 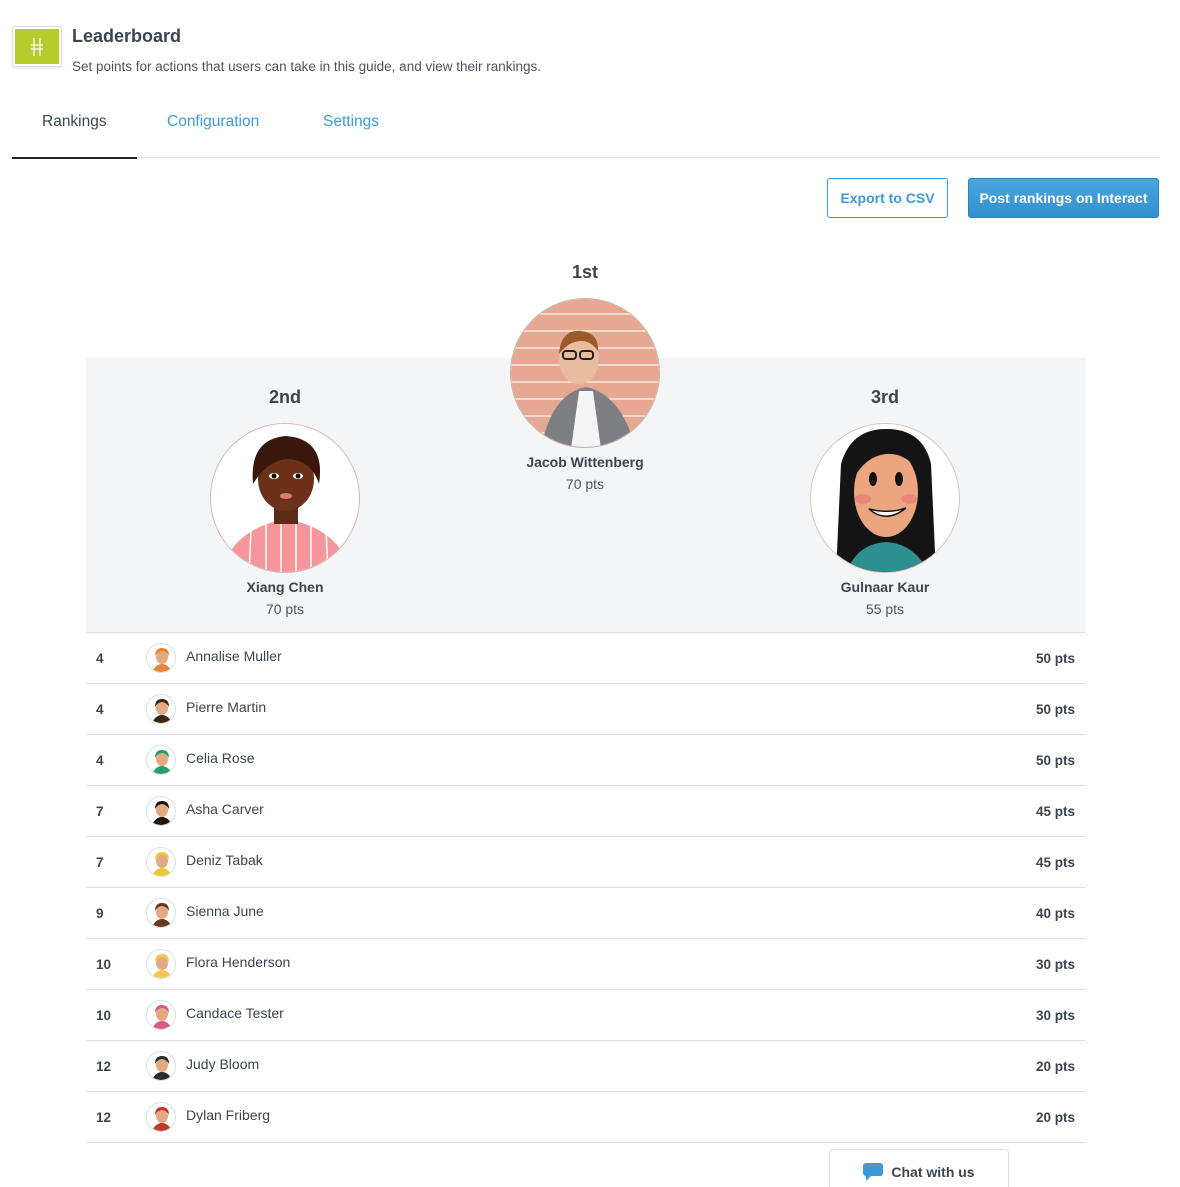 I want to click on post-rankings-button: Post rankings on Interact, so click(x=1063, y=198).